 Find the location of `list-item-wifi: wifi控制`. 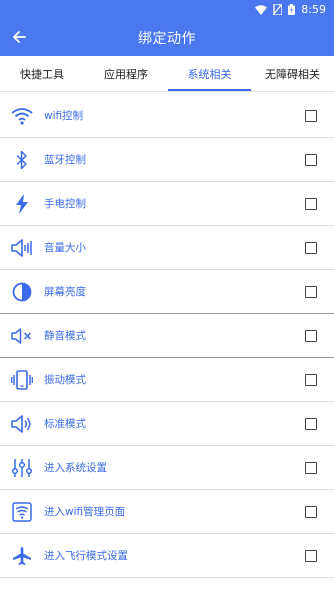

list-item-wifi: wifi控制 is located at coordinates (167, 116).